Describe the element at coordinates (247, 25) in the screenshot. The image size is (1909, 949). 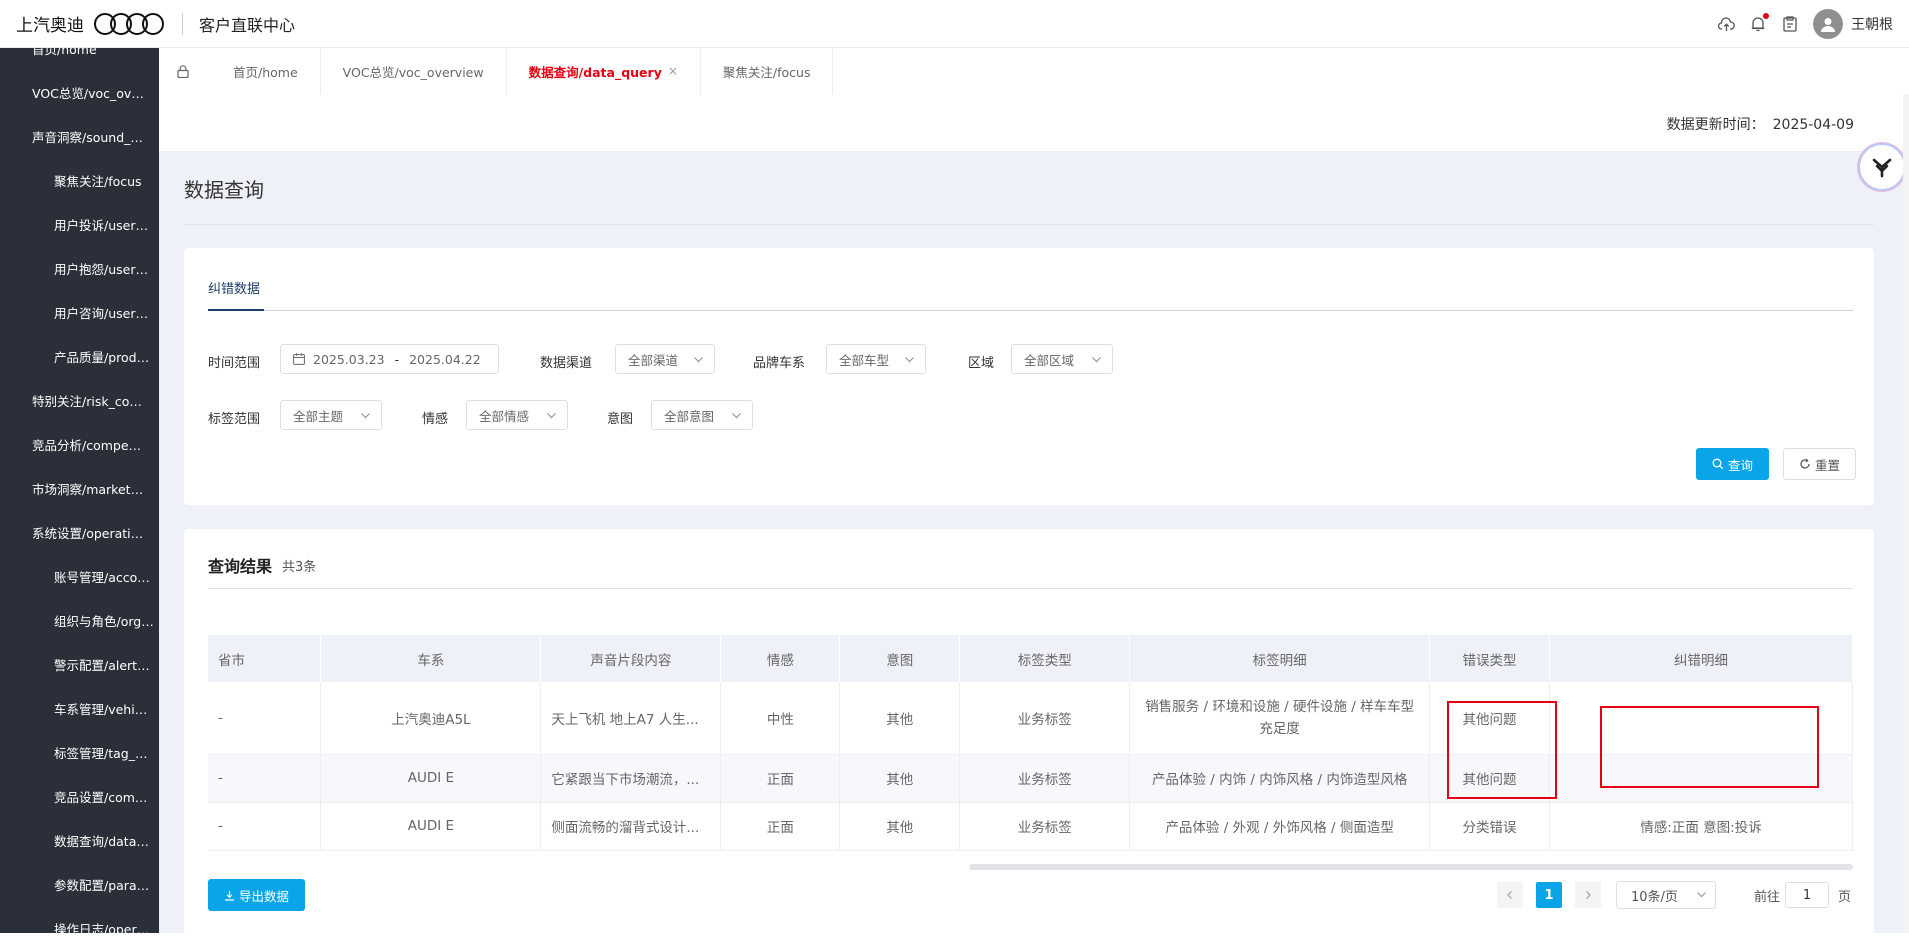
I see `app-title: 客户直联中心` at that location.